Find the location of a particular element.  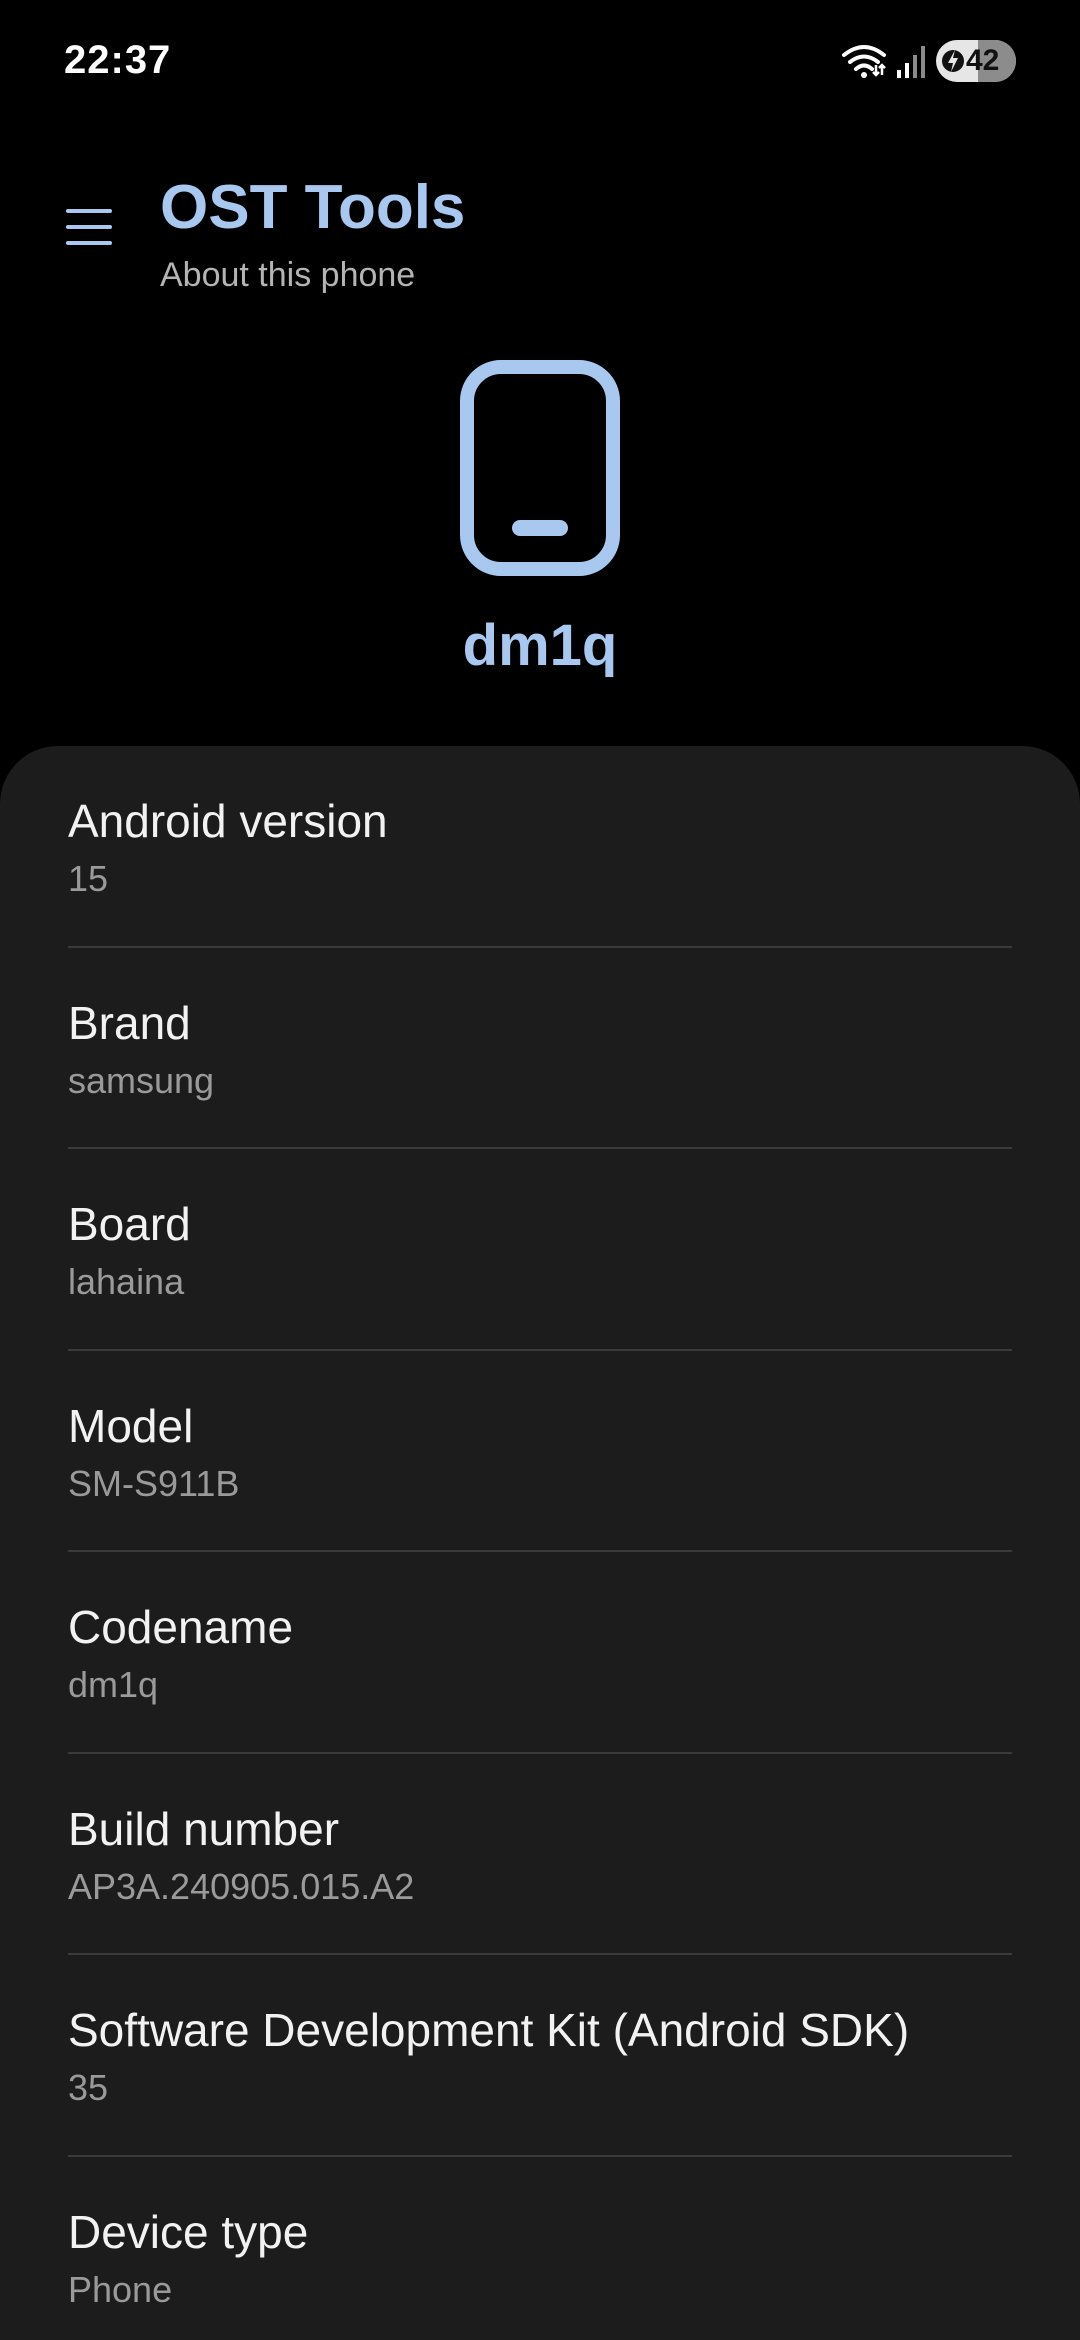

info-item-android-version: Android version 15 is located at coordinates (540, 847).